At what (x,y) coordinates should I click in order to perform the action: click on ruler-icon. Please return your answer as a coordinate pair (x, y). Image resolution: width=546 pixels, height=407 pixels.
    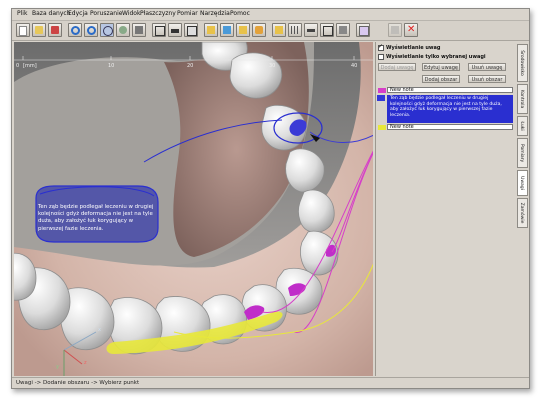
    Looking at the image, I should click on (311, 30).